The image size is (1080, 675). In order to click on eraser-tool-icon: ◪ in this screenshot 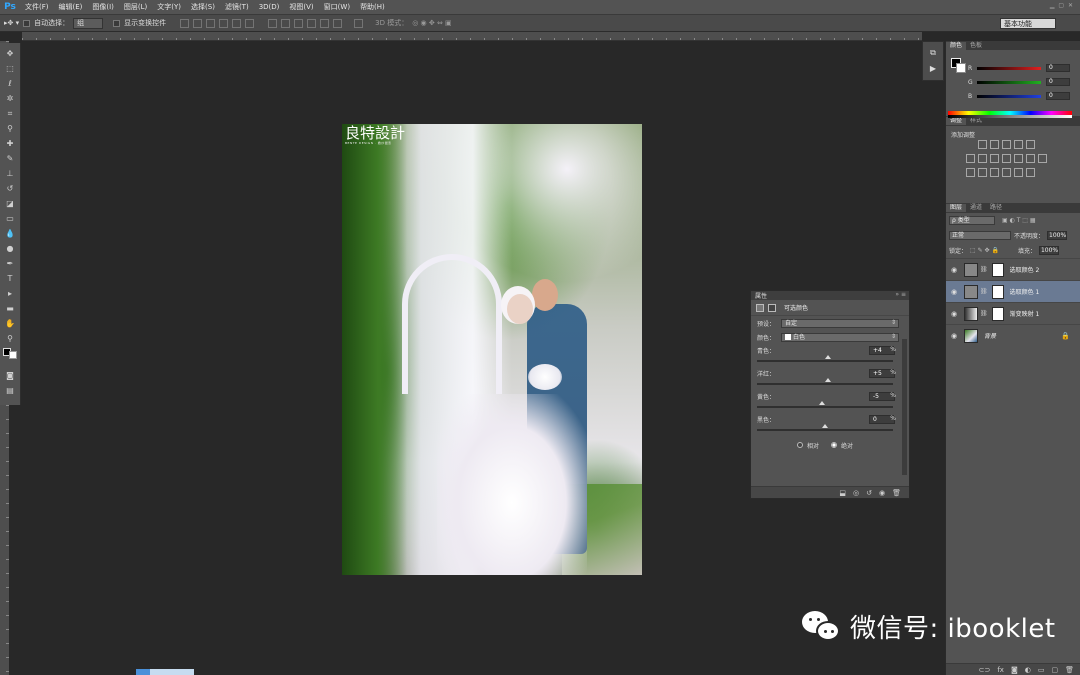, I will do `click(10, 203)`.